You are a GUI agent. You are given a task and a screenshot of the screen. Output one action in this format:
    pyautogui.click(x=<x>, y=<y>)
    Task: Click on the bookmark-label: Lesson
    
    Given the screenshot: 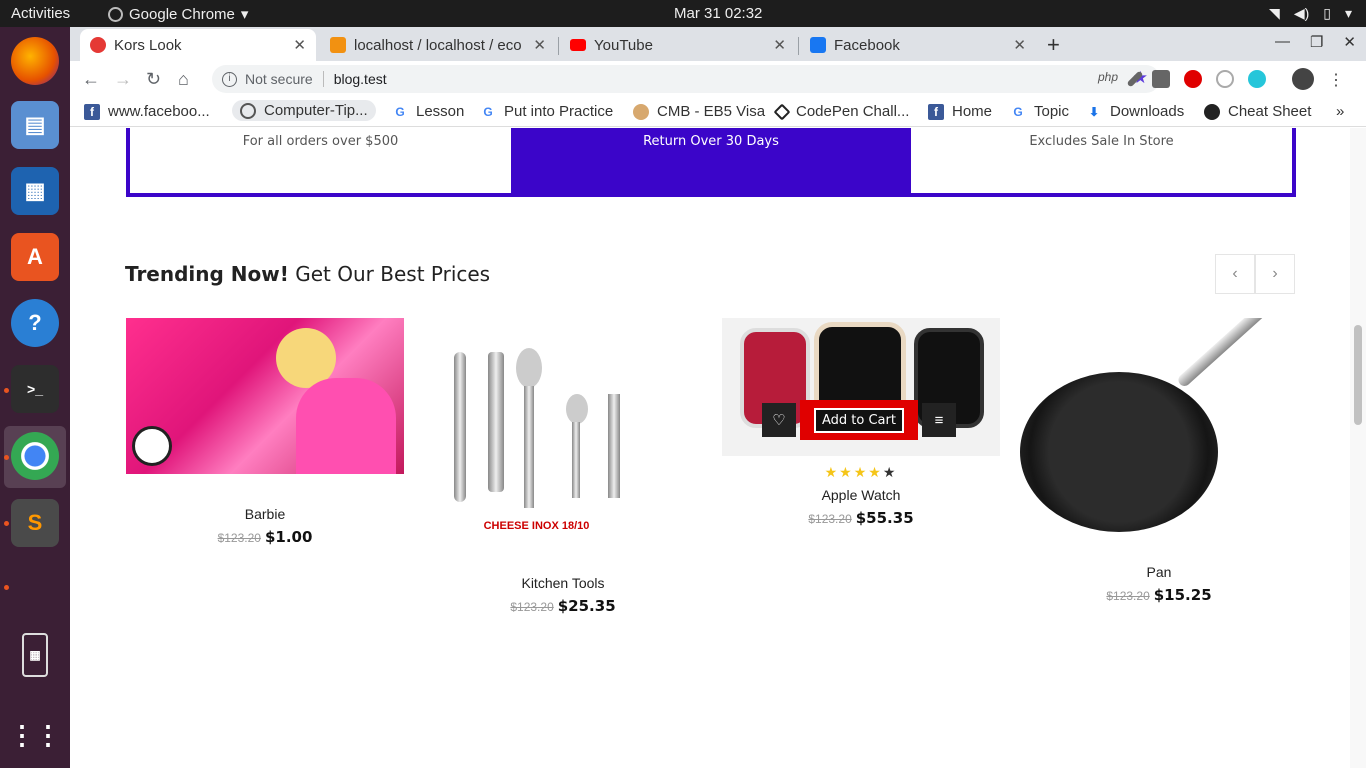 What is the action you would take?
    pyautogui.click(x=440, y=111)
    